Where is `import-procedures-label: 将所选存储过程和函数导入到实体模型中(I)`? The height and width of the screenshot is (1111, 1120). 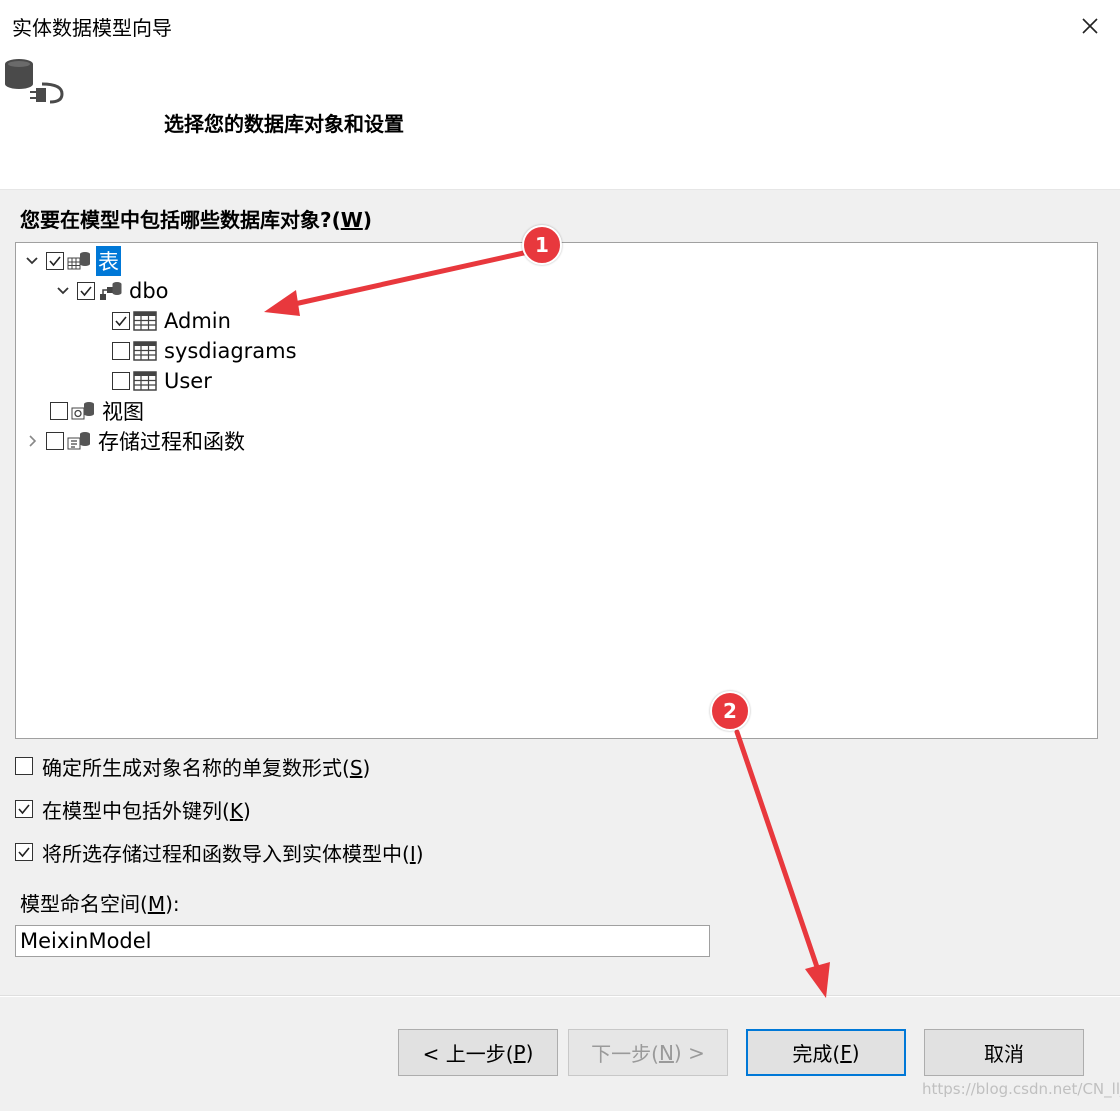
import-procedures-label: 将所选存储过程和函数导入到实体模型中(I) is located at coordinates (233, 852).